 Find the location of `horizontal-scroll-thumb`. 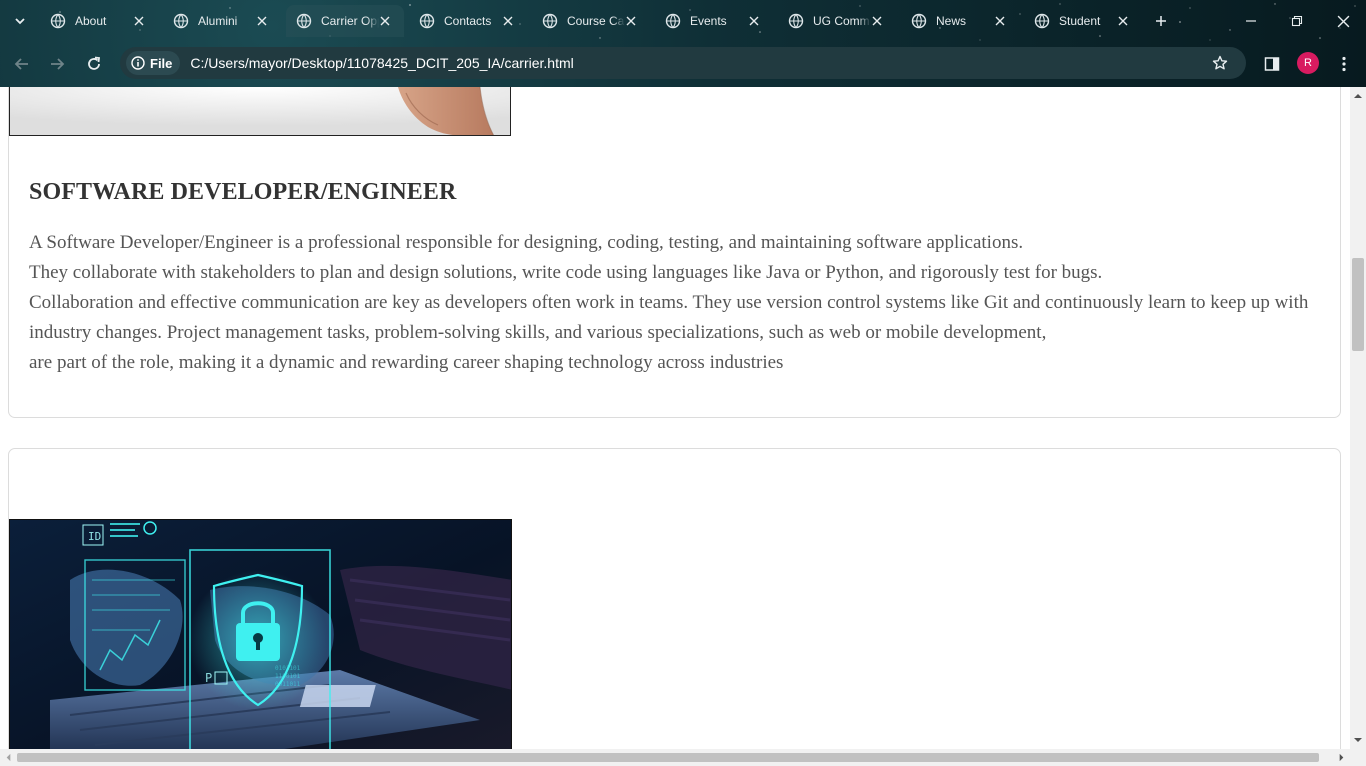

horizontal-scroll-thumb is located at coordinates (668, 757).